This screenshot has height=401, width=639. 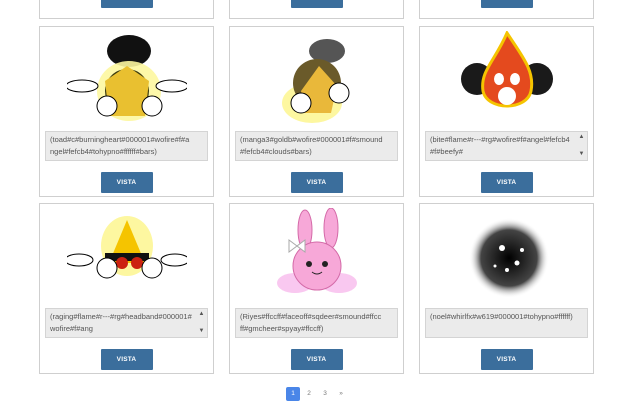 I want to click on smoke-image, so click(x=506, y=258).